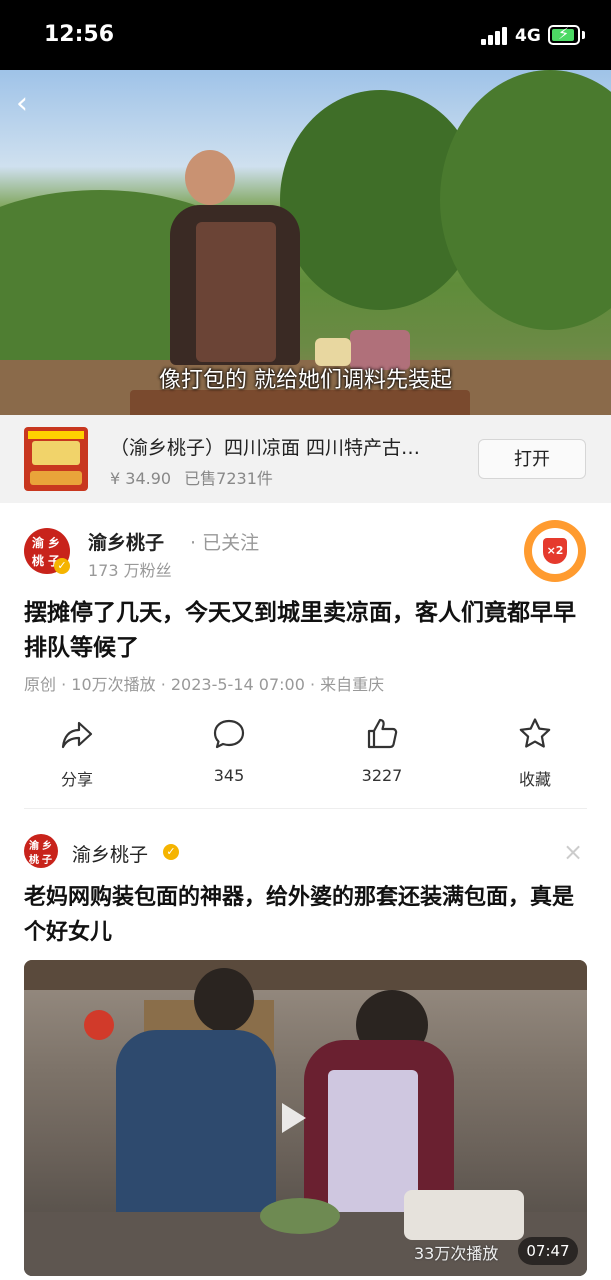 The image size is (611, 1280). Describe the element at coordinates (564, 33) in the screenshot. I see `charging-icon: ⚡` at that location.